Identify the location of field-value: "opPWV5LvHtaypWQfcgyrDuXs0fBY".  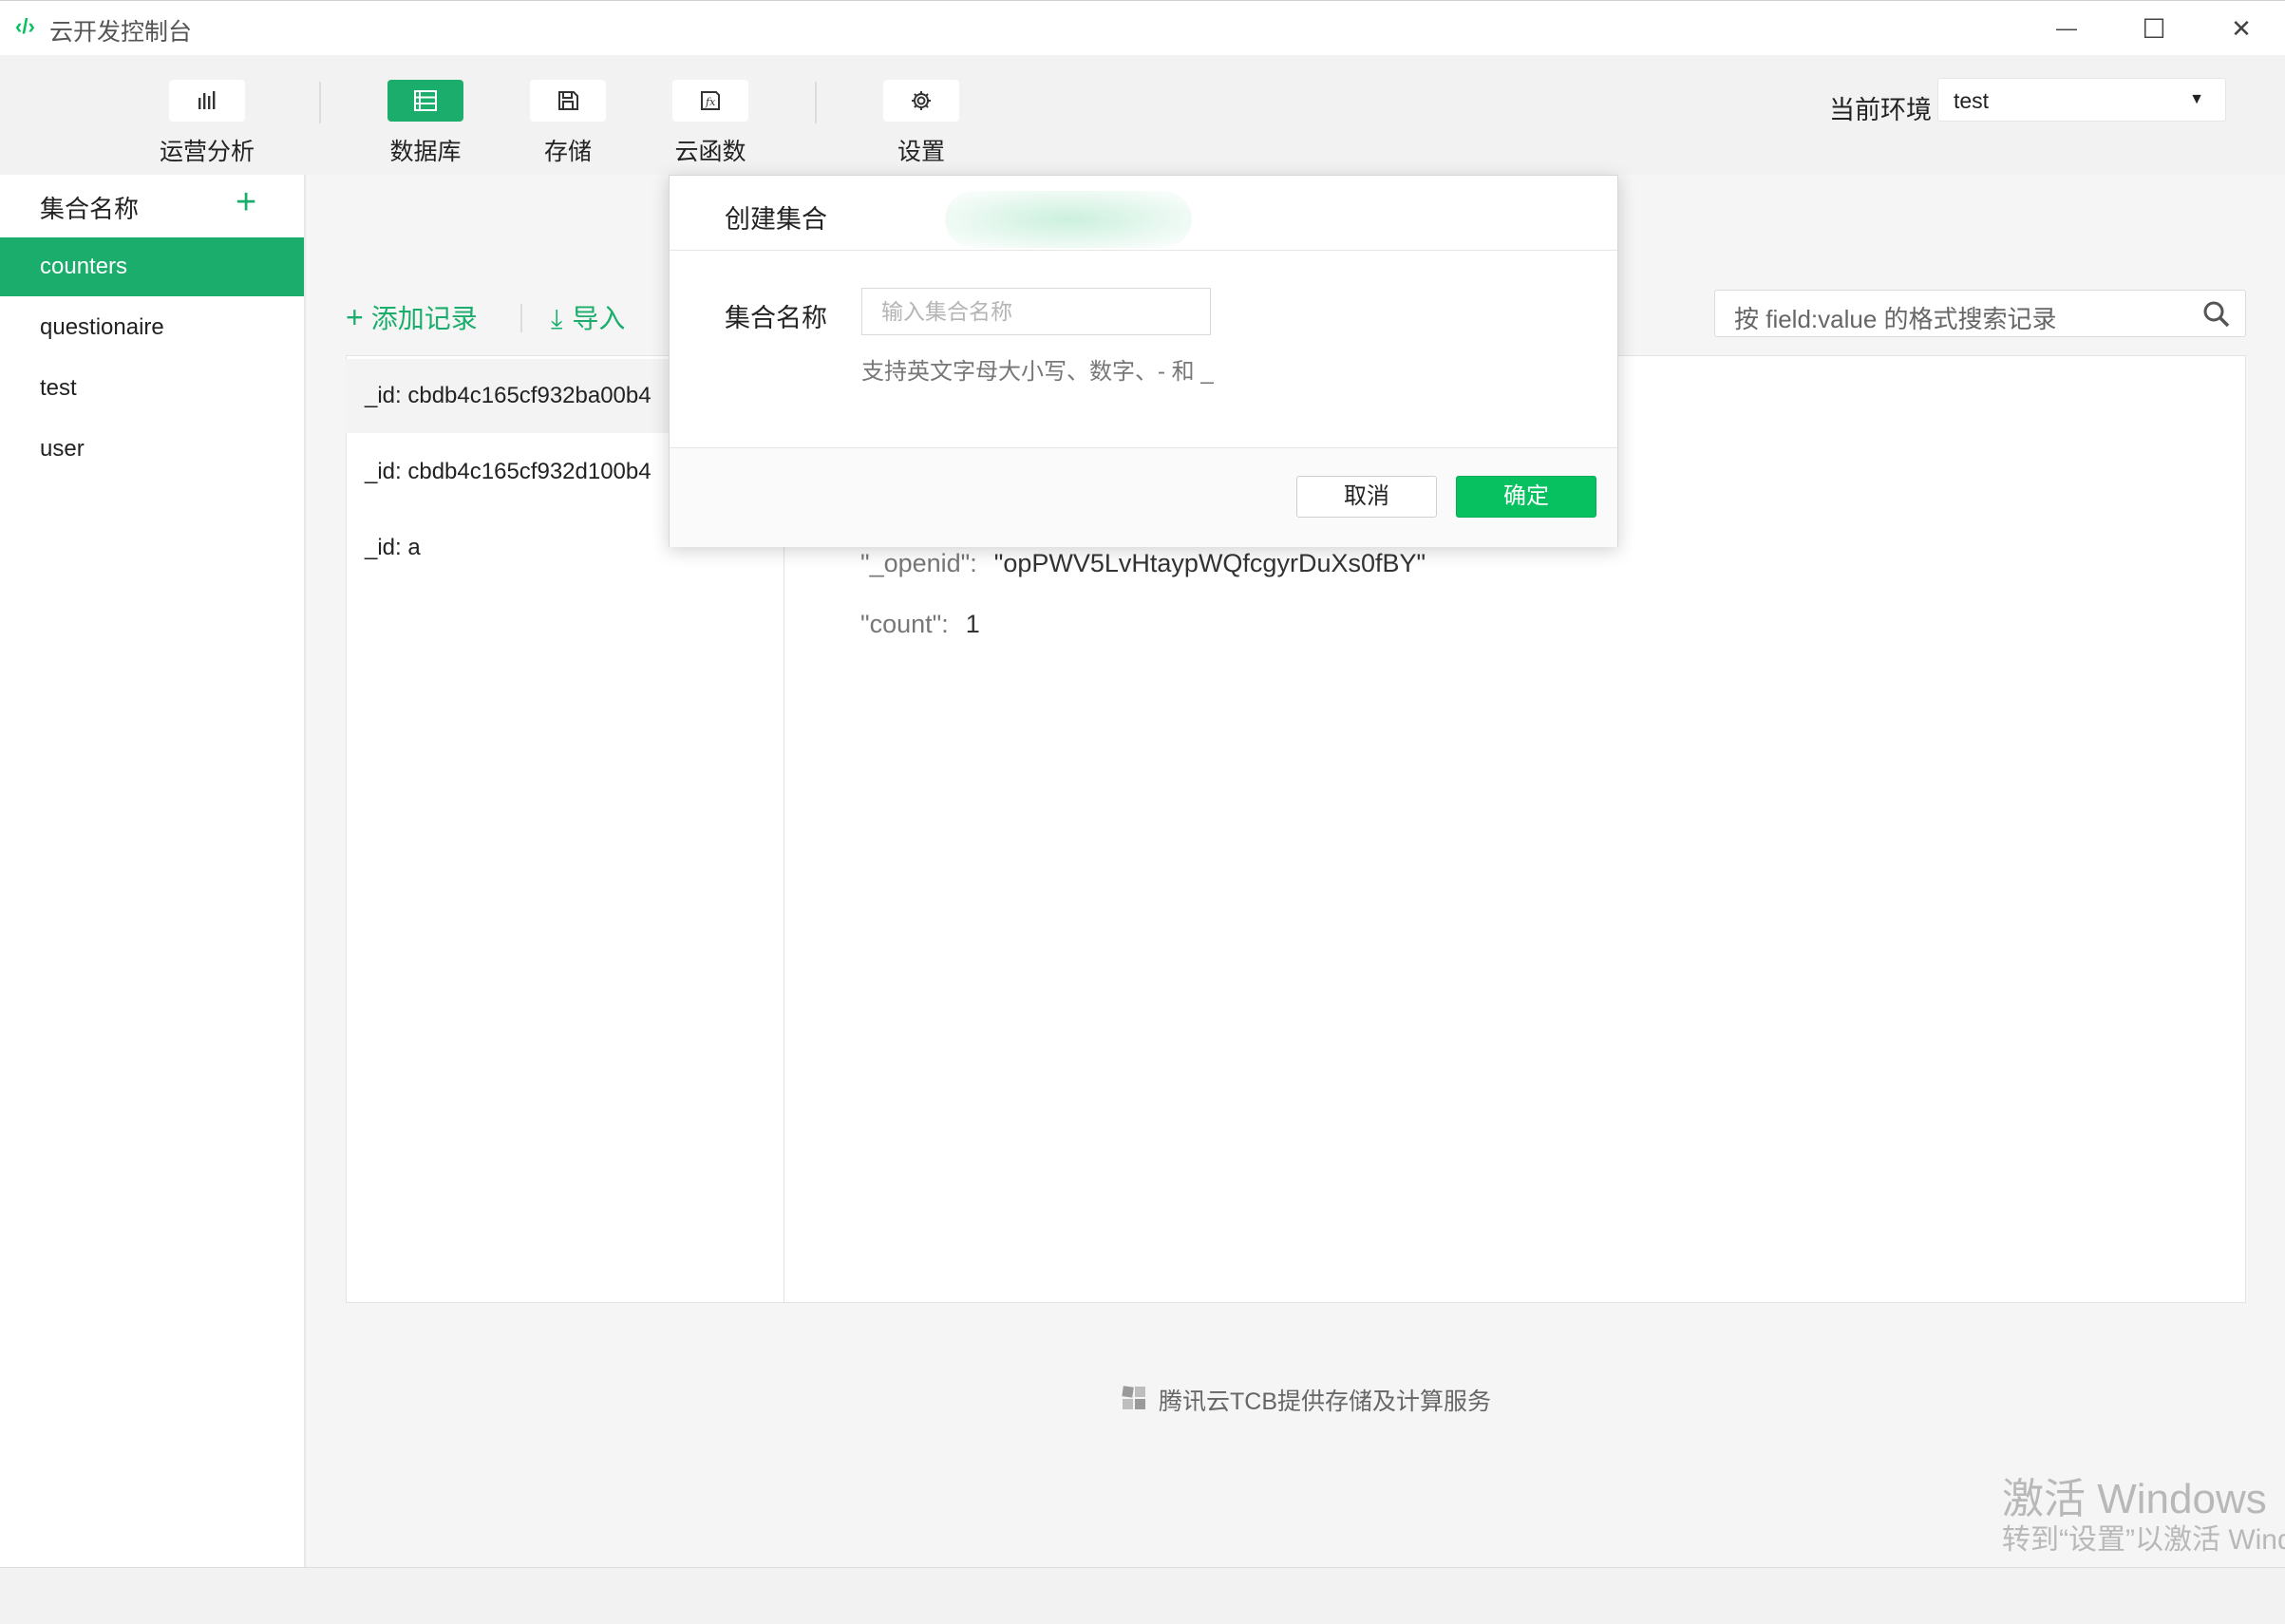
(1209, 563).